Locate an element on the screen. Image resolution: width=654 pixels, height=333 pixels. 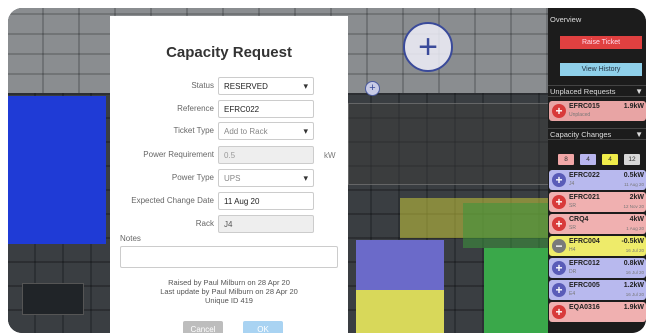
floor-vent is located at coordinates (53, 299).